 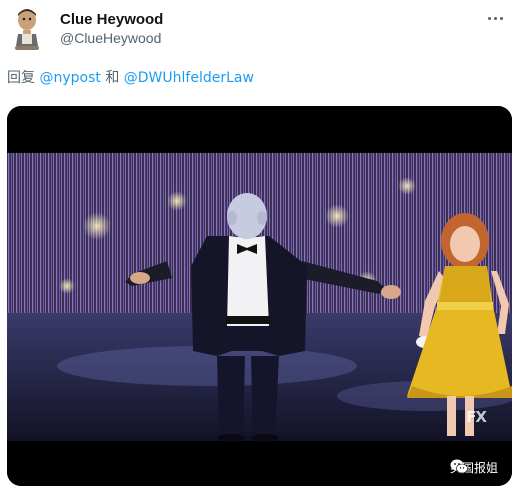 What do you see at coordinates (112, 78) in the screenshot?
I see `reply-connector: 和` at bounding box center [112, 78].